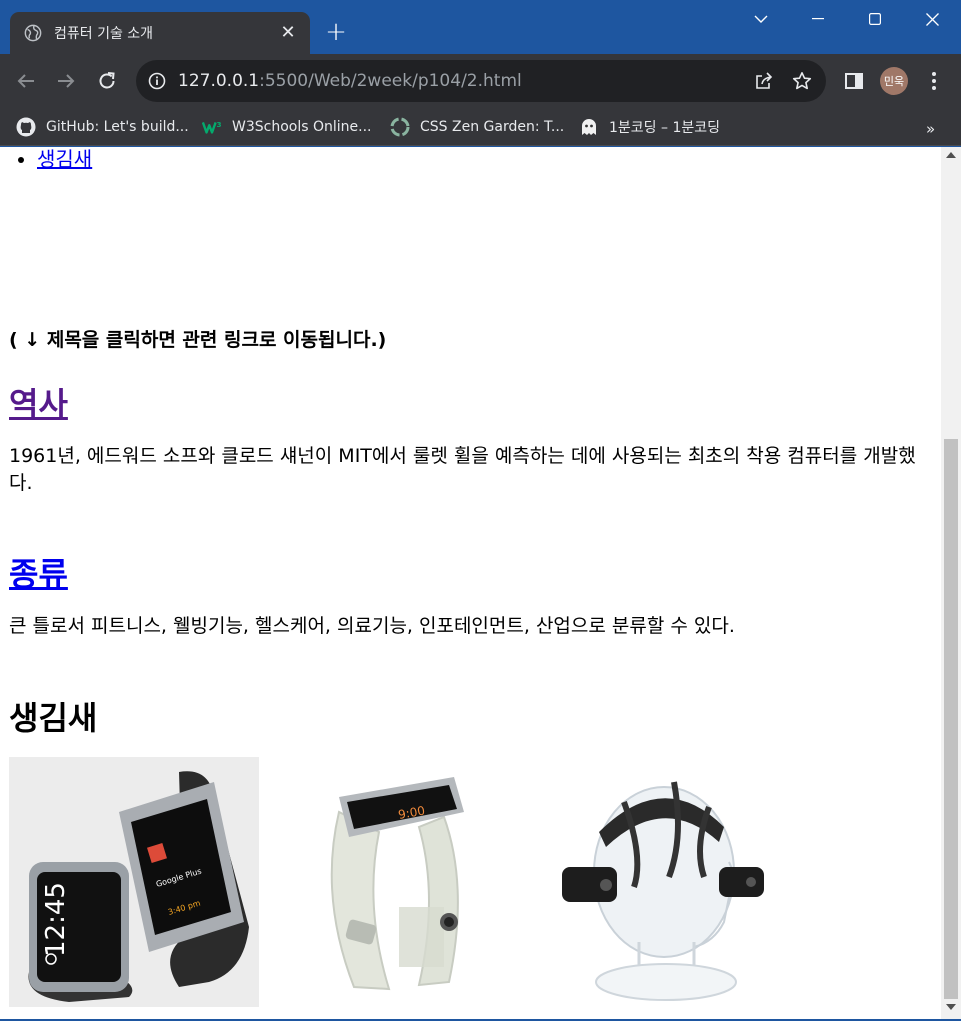 The height and width of the screenshot is (1021, 961). Describe the element at coordinates (761, 19) in the screenshot. I see `tab-search-icon` at that location.